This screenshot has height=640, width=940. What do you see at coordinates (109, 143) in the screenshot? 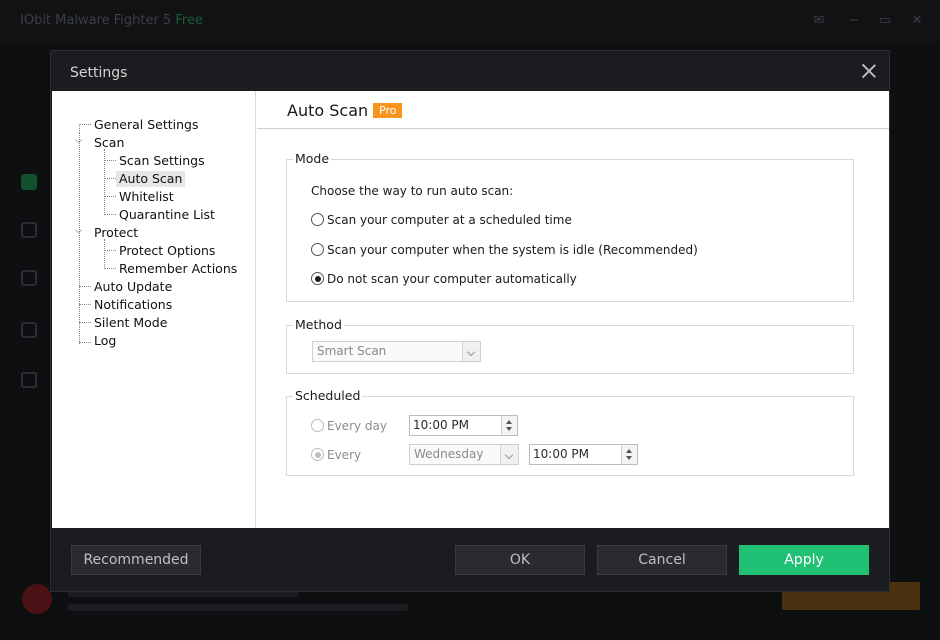
I see `tree-item-scan: Scan` at bounding box center [109, 143].